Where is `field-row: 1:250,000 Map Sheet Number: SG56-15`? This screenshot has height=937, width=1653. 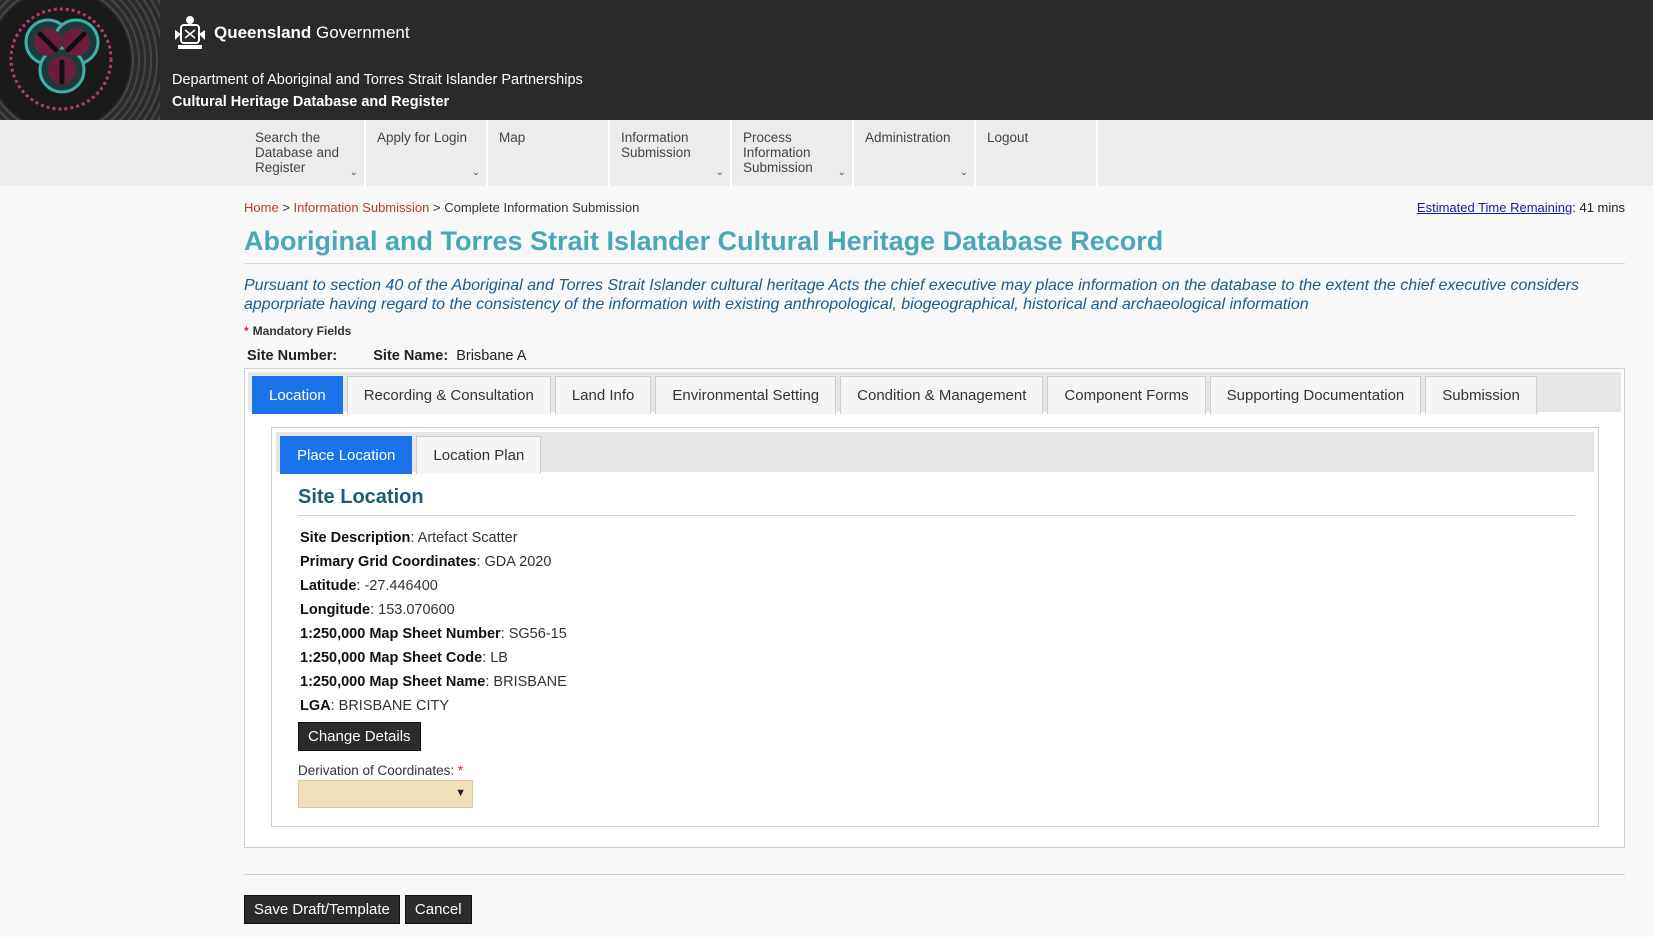 field-row: 1:250,000 Map Sheet Number: SG56-15 is located at coordinates (937, 634).